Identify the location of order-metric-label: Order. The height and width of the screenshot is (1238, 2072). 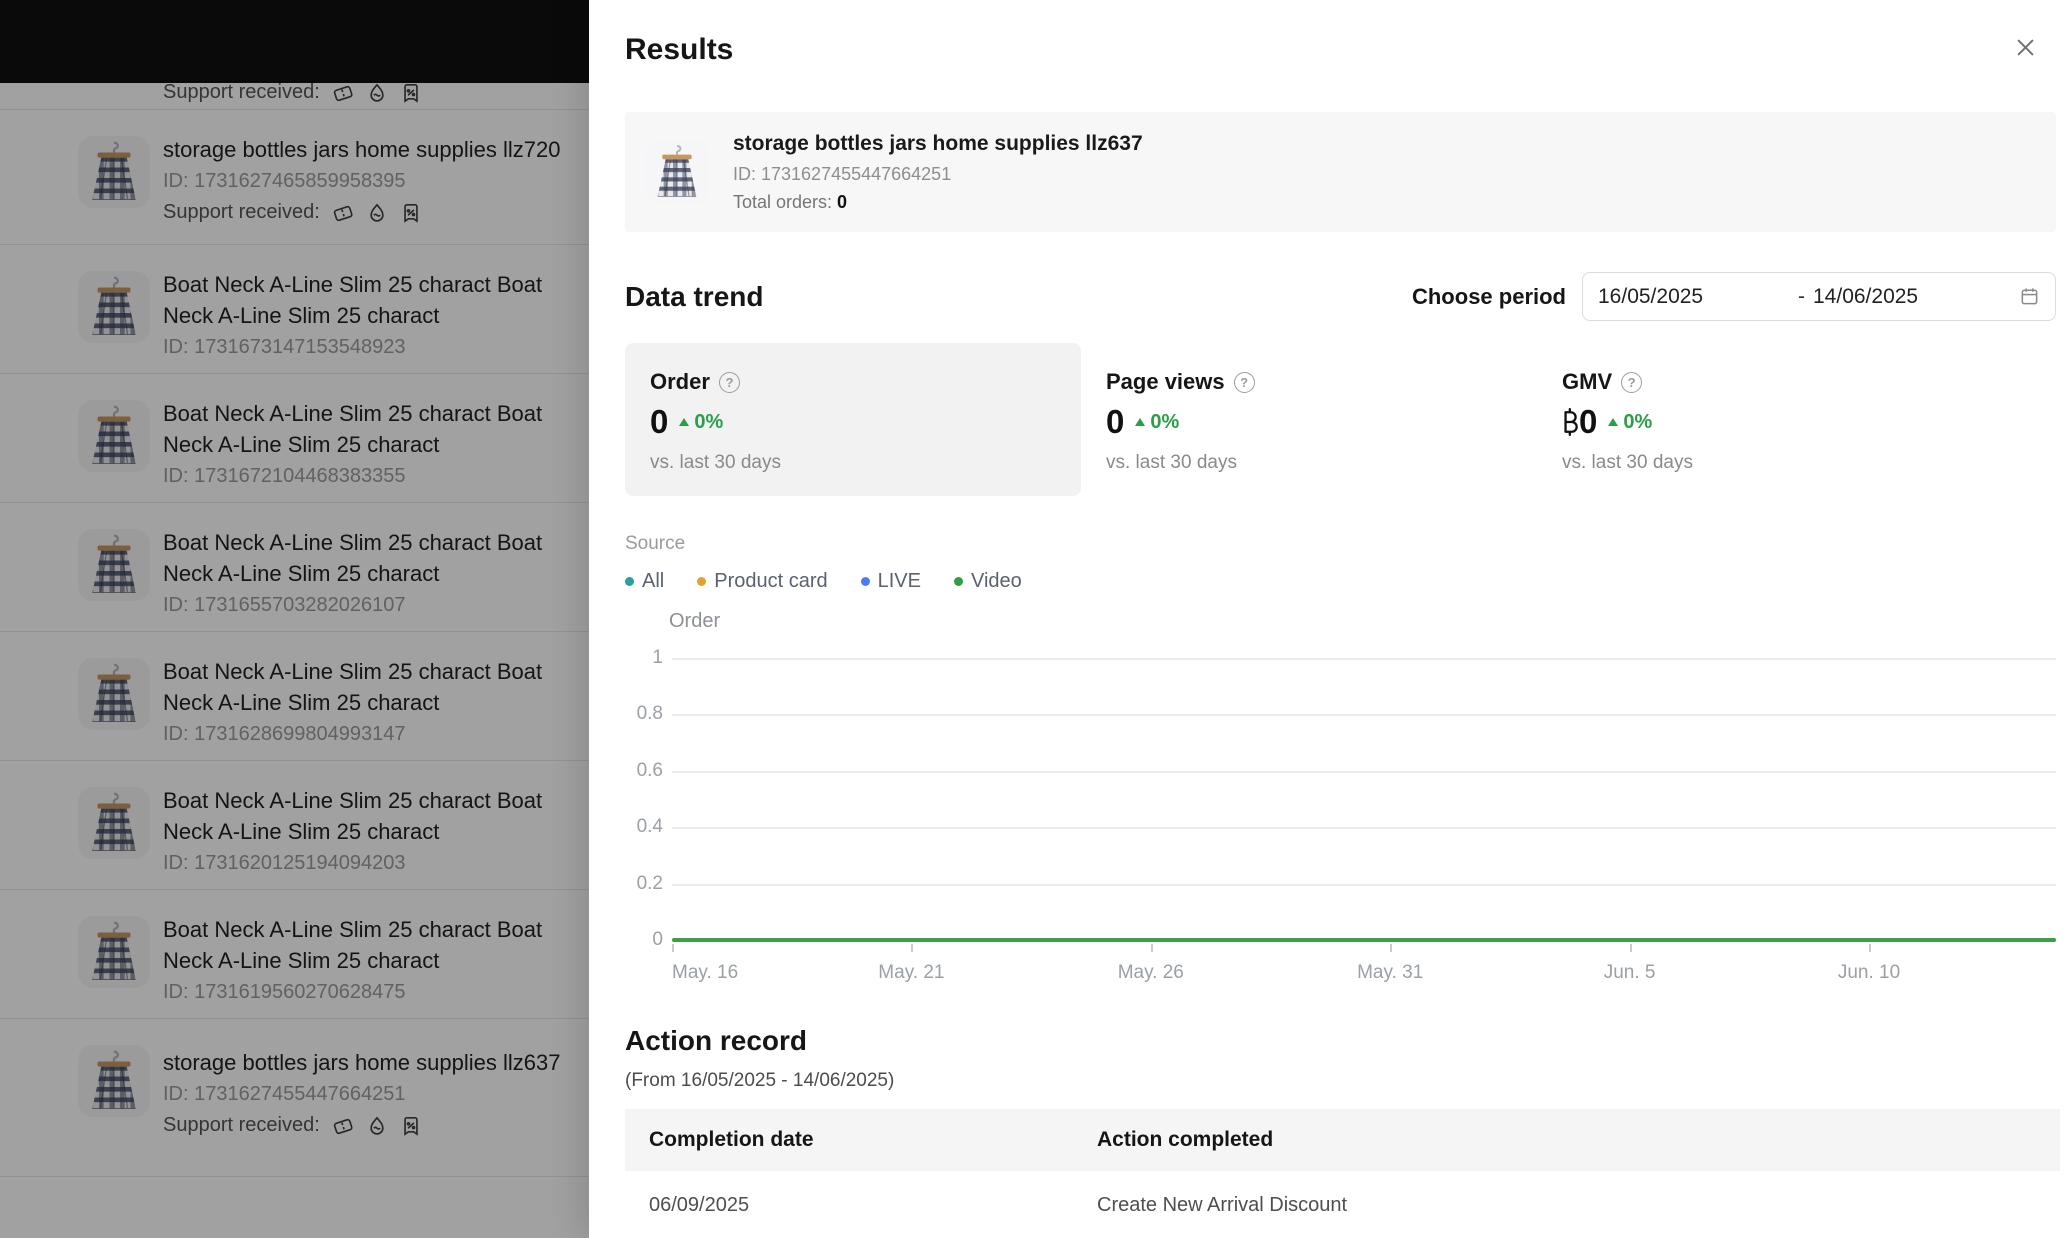
(680, 381).